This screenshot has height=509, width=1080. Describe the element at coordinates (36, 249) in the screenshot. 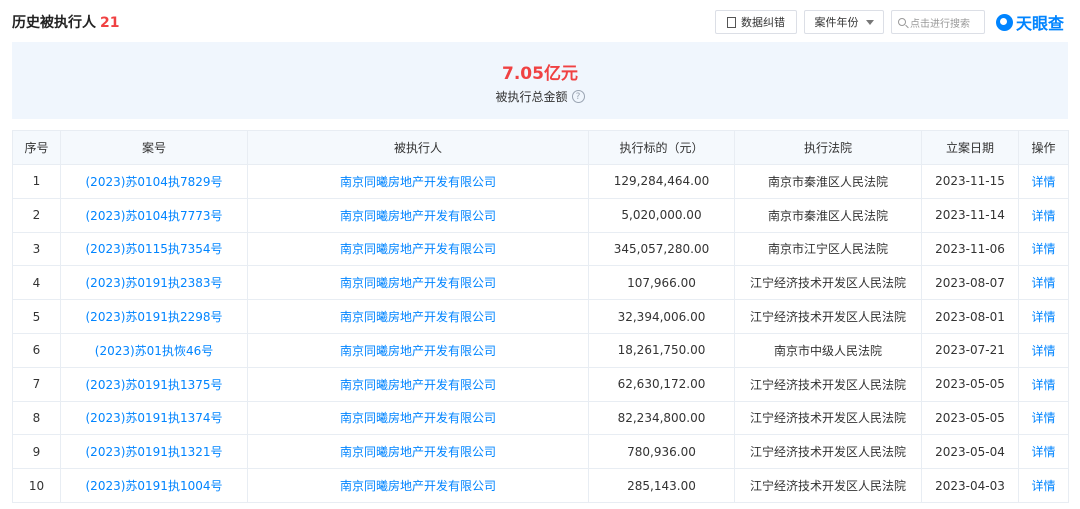

I see `row-index: 3` at that location.